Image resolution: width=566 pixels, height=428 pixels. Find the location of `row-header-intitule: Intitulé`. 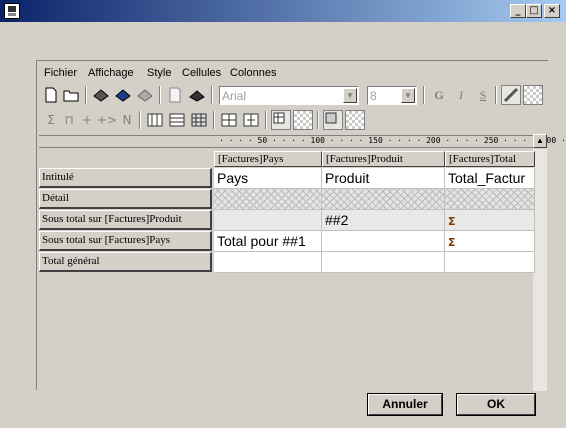

row-header-intitule: Intitulé is located at coordinates (125, 178).